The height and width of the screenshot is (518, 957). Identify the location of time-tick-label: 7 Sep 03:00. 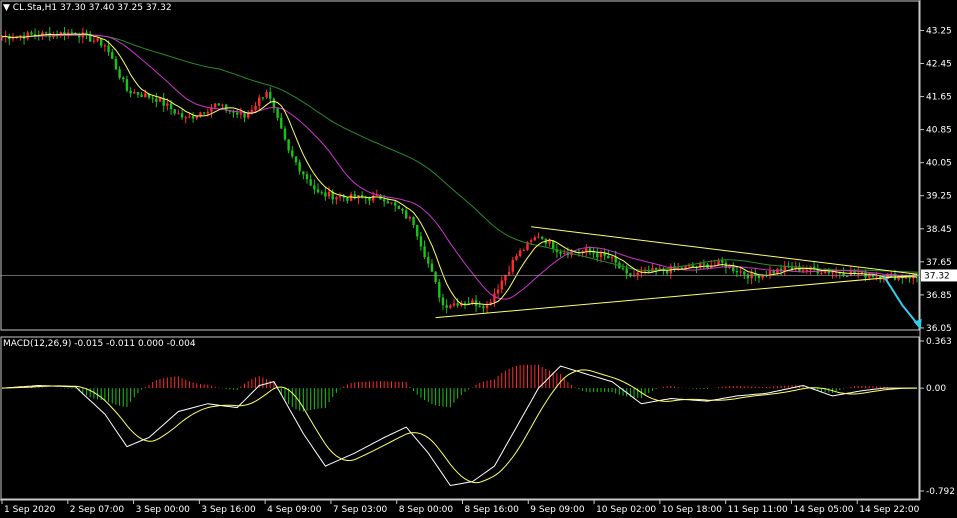
(360, 510).